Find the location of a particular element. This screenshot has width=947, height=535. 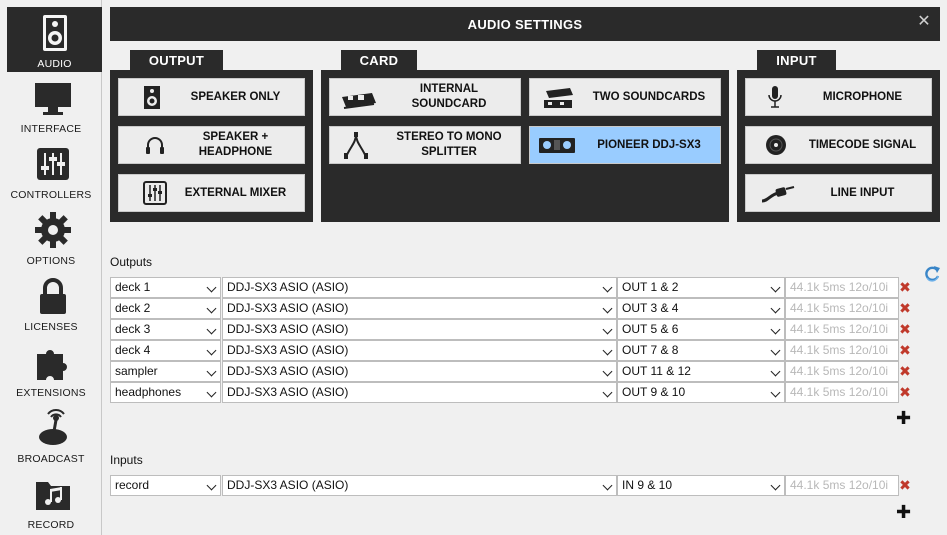

card-internal-soundcard-button: INTERNAL SOUNDCARD is located at coordinates (425, 97).